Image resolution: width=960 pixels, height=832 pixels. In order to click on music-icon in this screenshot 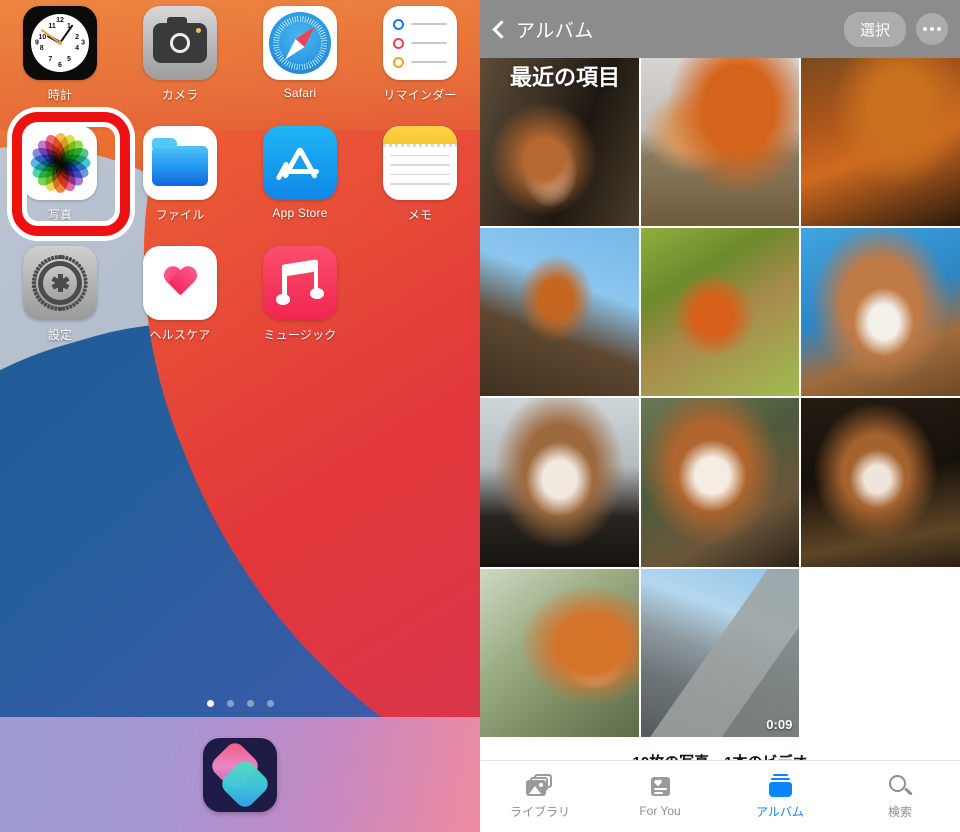, I will do `click(300, 283)`.